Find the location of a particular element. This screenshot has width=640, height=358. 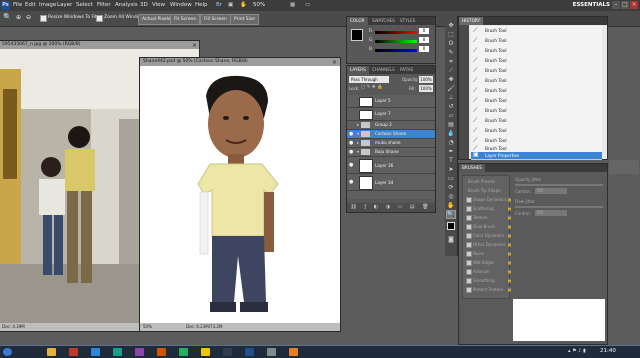

hand-tool-icon: ✋ is located at coordinates (451, 205).